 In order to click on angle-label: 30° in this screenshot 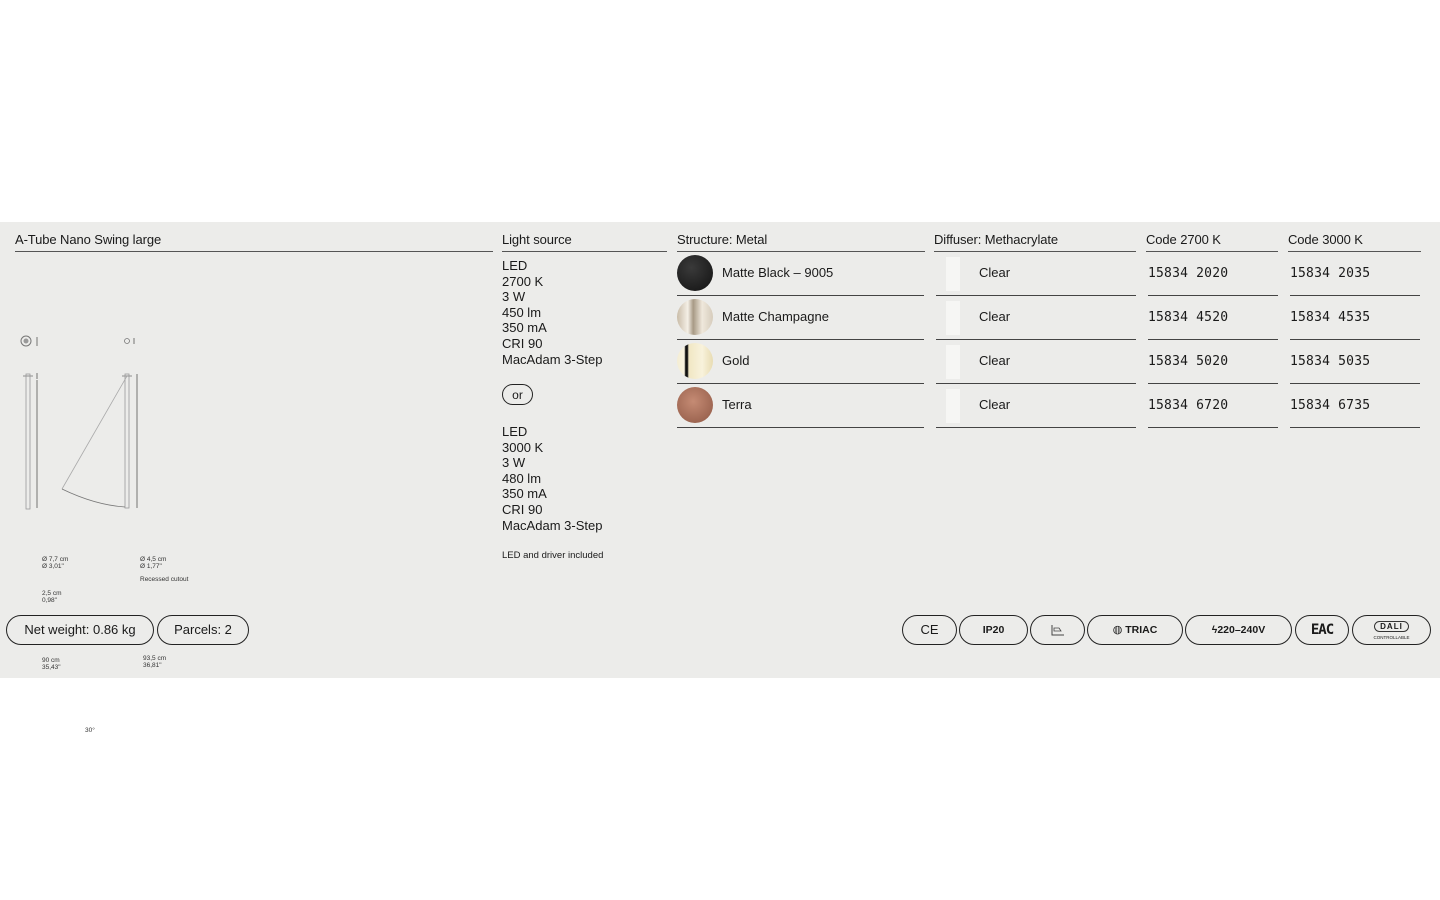, I will do `click(90, 730)`.